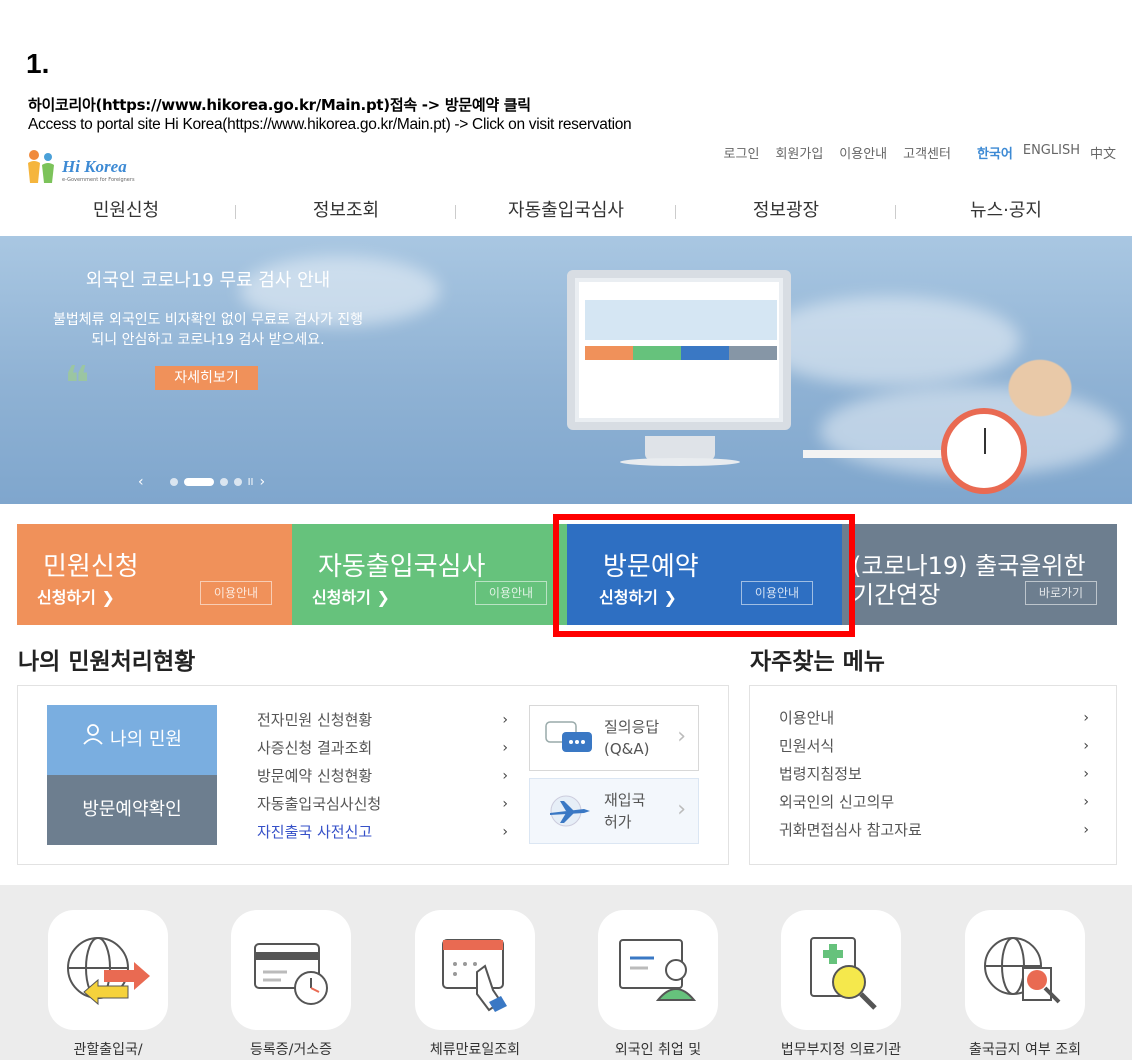  What do you see at coordinates (132, 810) in the screenshot?
I see `visit-reservation-check-button: 방문예약확인` at bounding box center [132, 810].